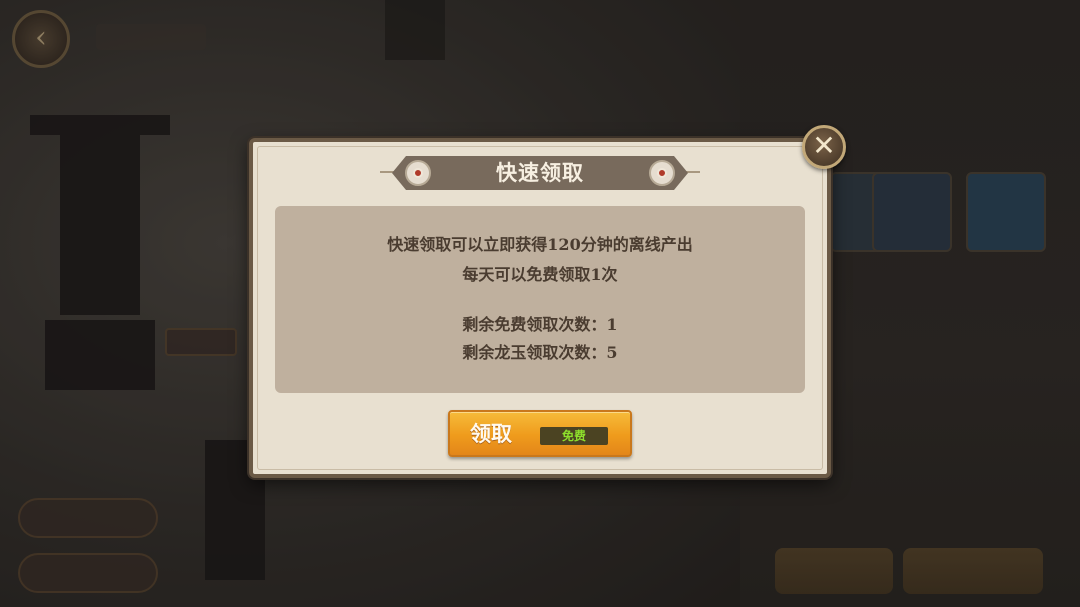  I want to click on close-icon: ✕, so click(824, 145).